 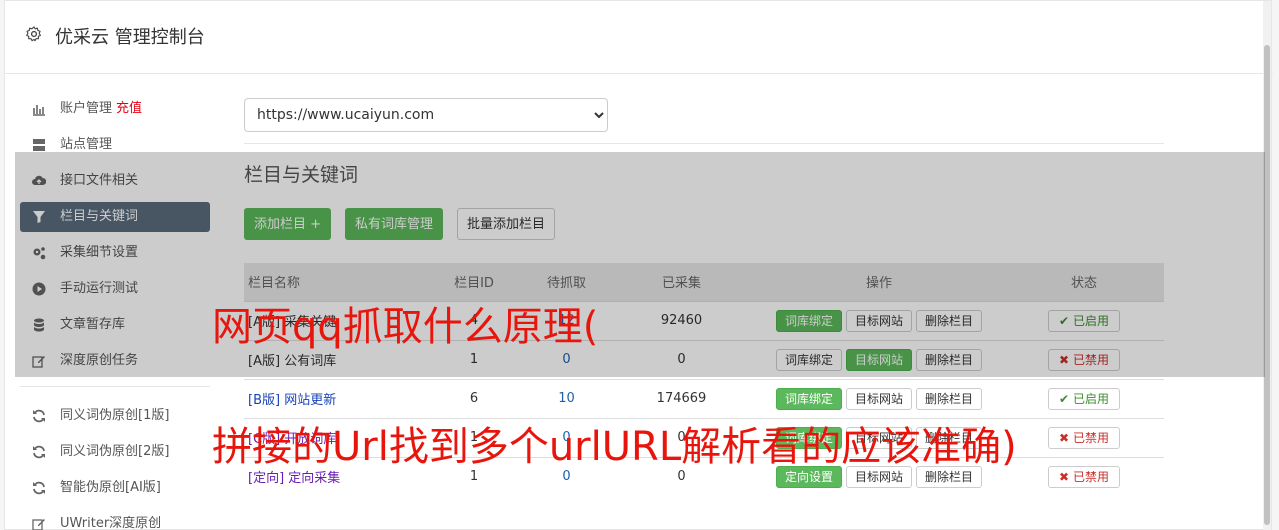 I want to click on sidebar-item-synonym-v2: 同义词伪原创[2版], so click(x=115, y=452).